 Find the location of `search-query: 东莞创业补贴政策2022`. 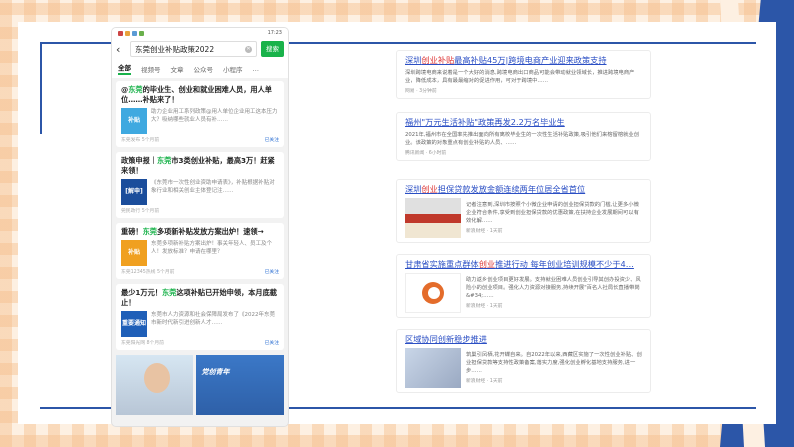

search-query: 东莞创业补贴政策2022 is located at coordinates (175, 49).